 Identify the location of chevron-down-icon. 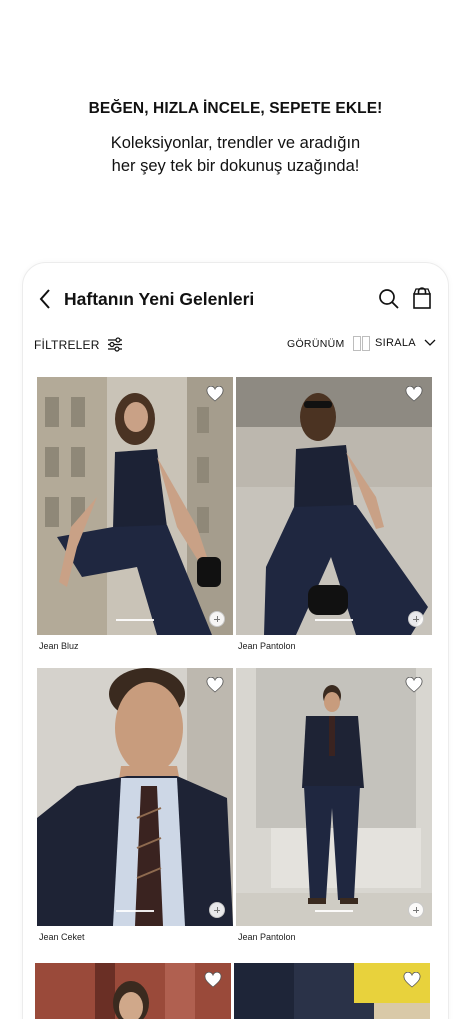
(430, 342).